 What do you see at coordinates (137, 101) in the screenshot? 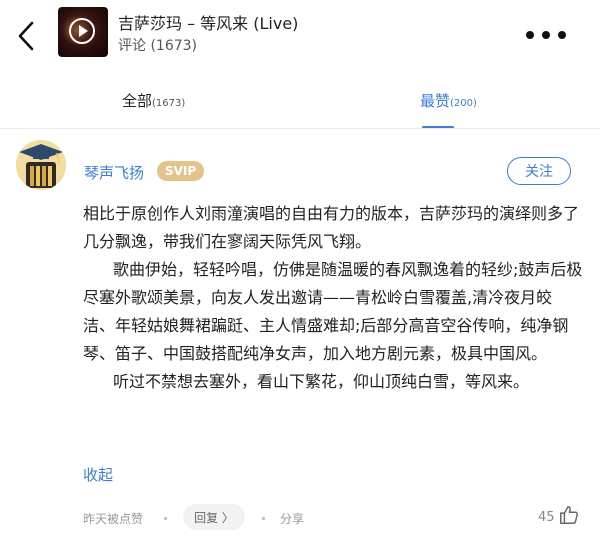
I see `tab-all-label: 全部` at bounding box center [137, 101].